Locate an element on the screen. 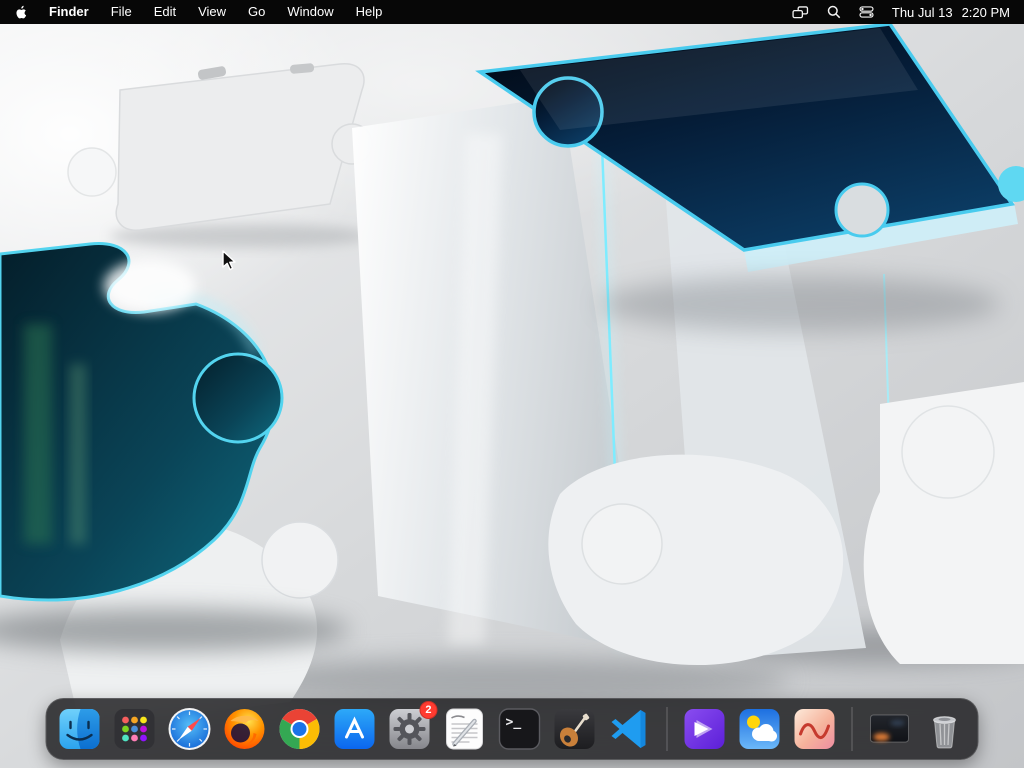  dock: 2 >_ is located at coordinates (512, 729).